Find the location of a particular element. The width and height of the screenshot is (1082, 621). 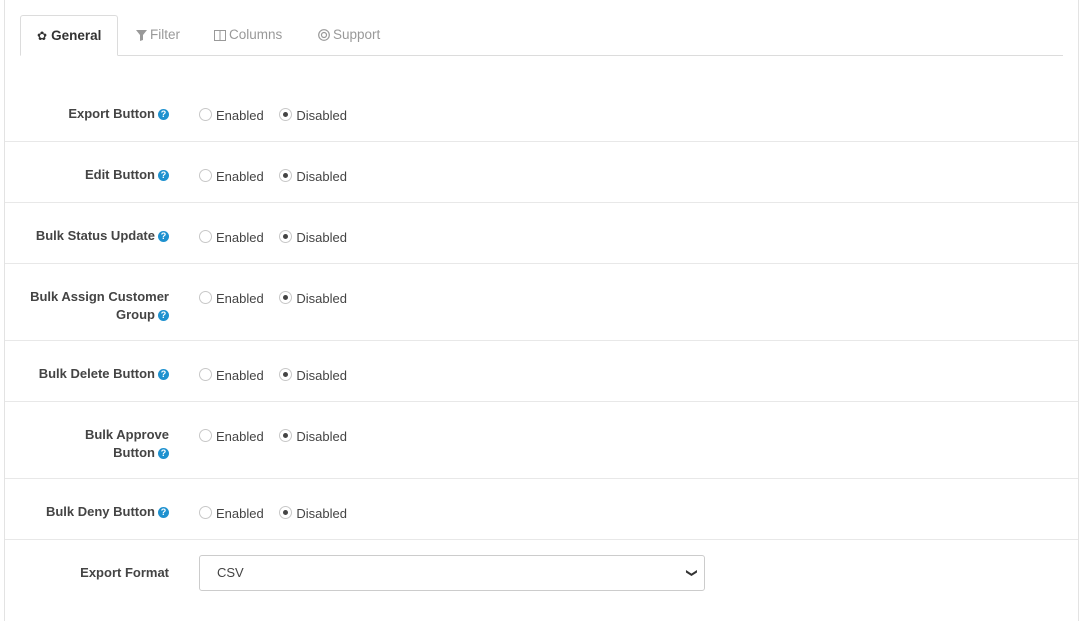

tab-support: Support is located at coordinates (349, 35).